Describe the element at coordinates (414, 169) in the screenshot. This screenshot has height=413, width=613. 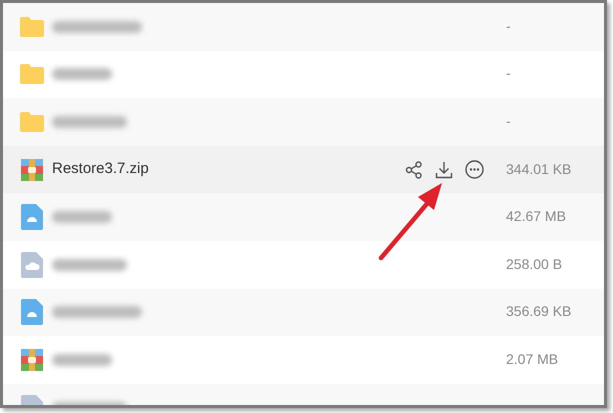
I see `share-icon` at that location.